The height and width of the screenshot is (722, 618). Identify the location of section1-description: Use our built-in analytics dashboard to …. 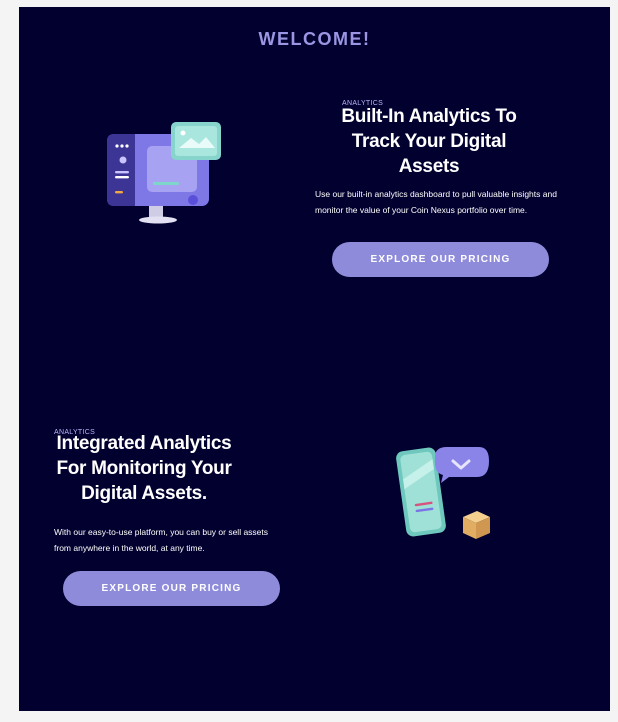
(460, 202).